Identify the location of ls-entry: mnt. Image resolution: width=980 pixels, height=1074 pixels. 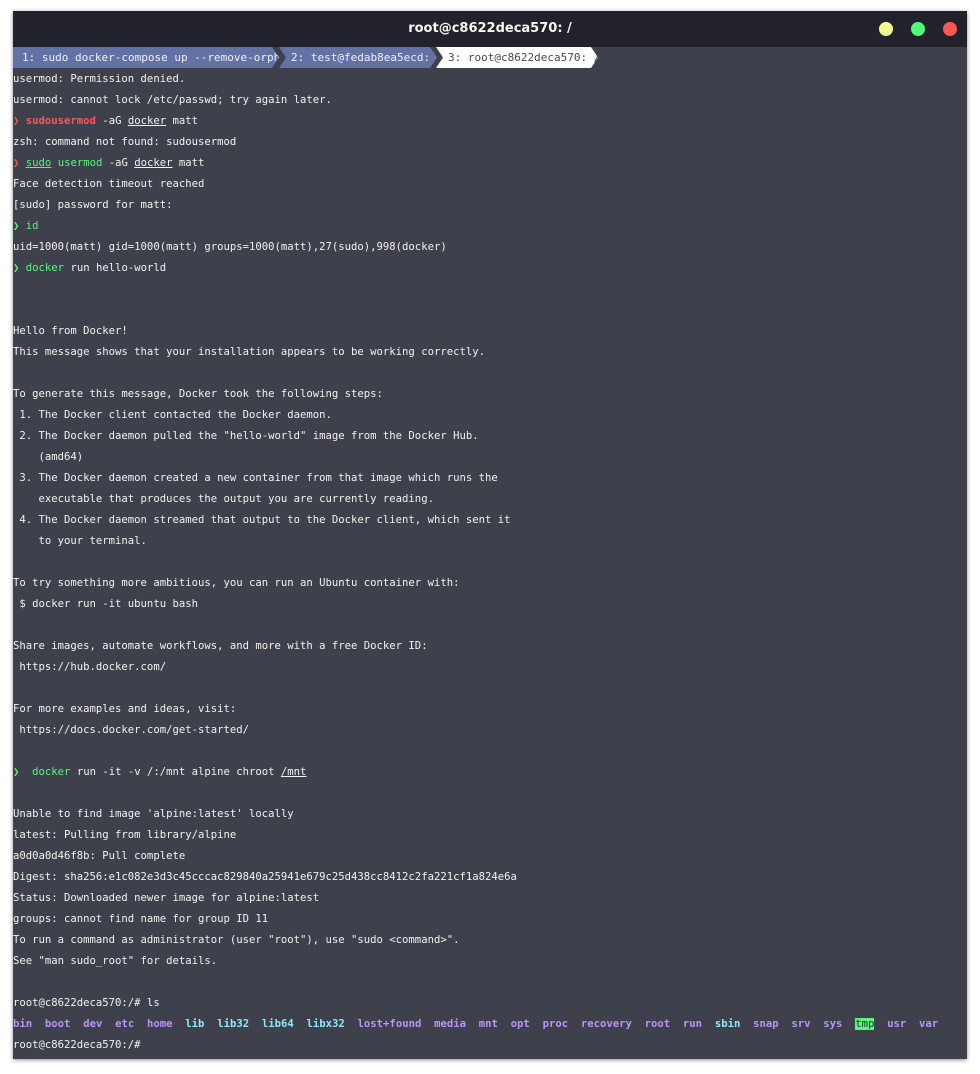
(488, 1024).